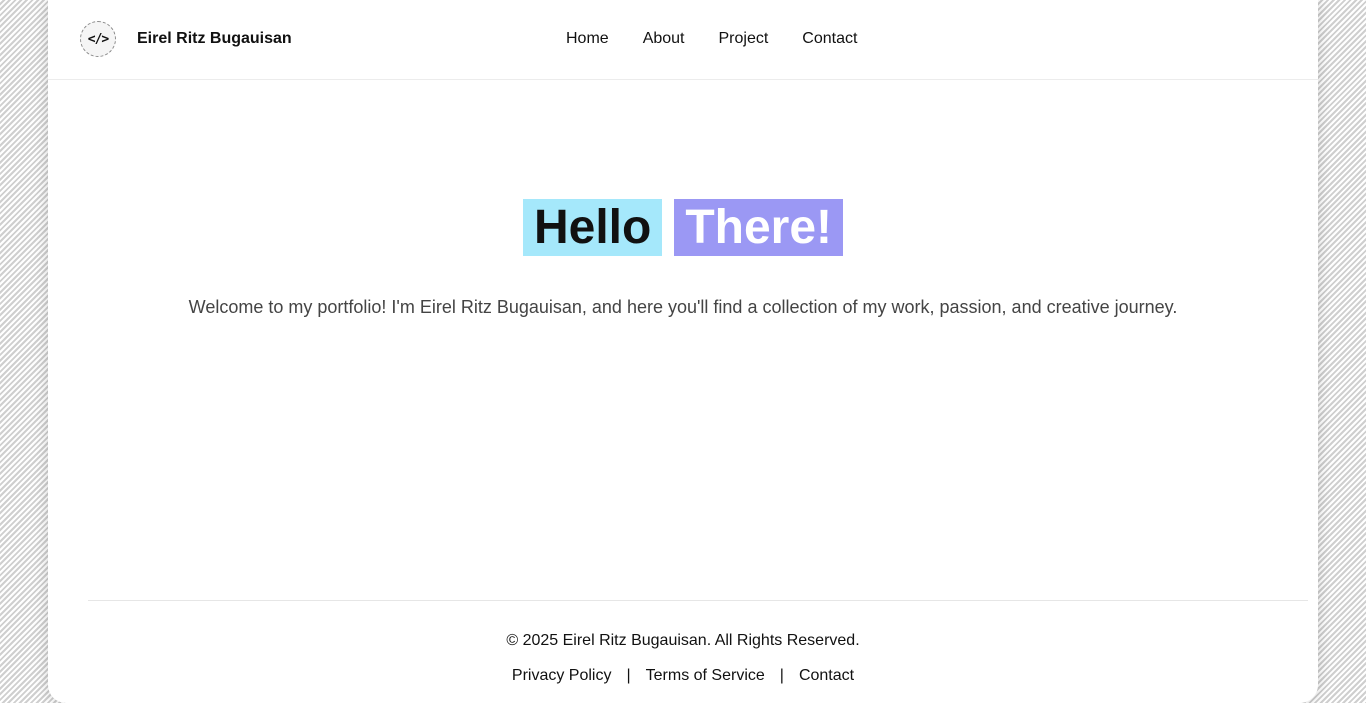  Describe the element at coordinates (759, 227) in the screenshot. I see `hero-word-there: There!` at that location.